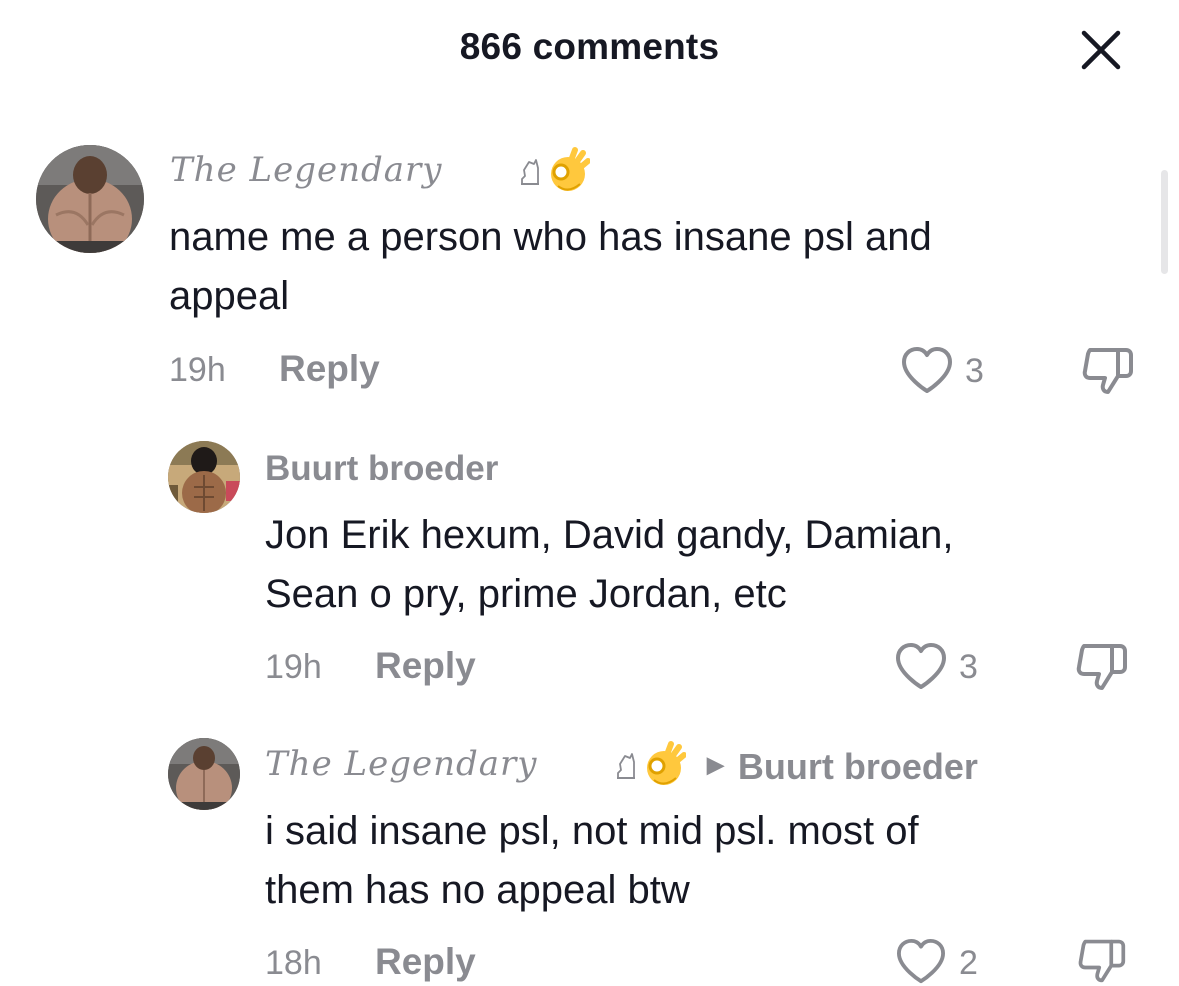  I want to click on comment-text-line: appeal, so click(229, 296).